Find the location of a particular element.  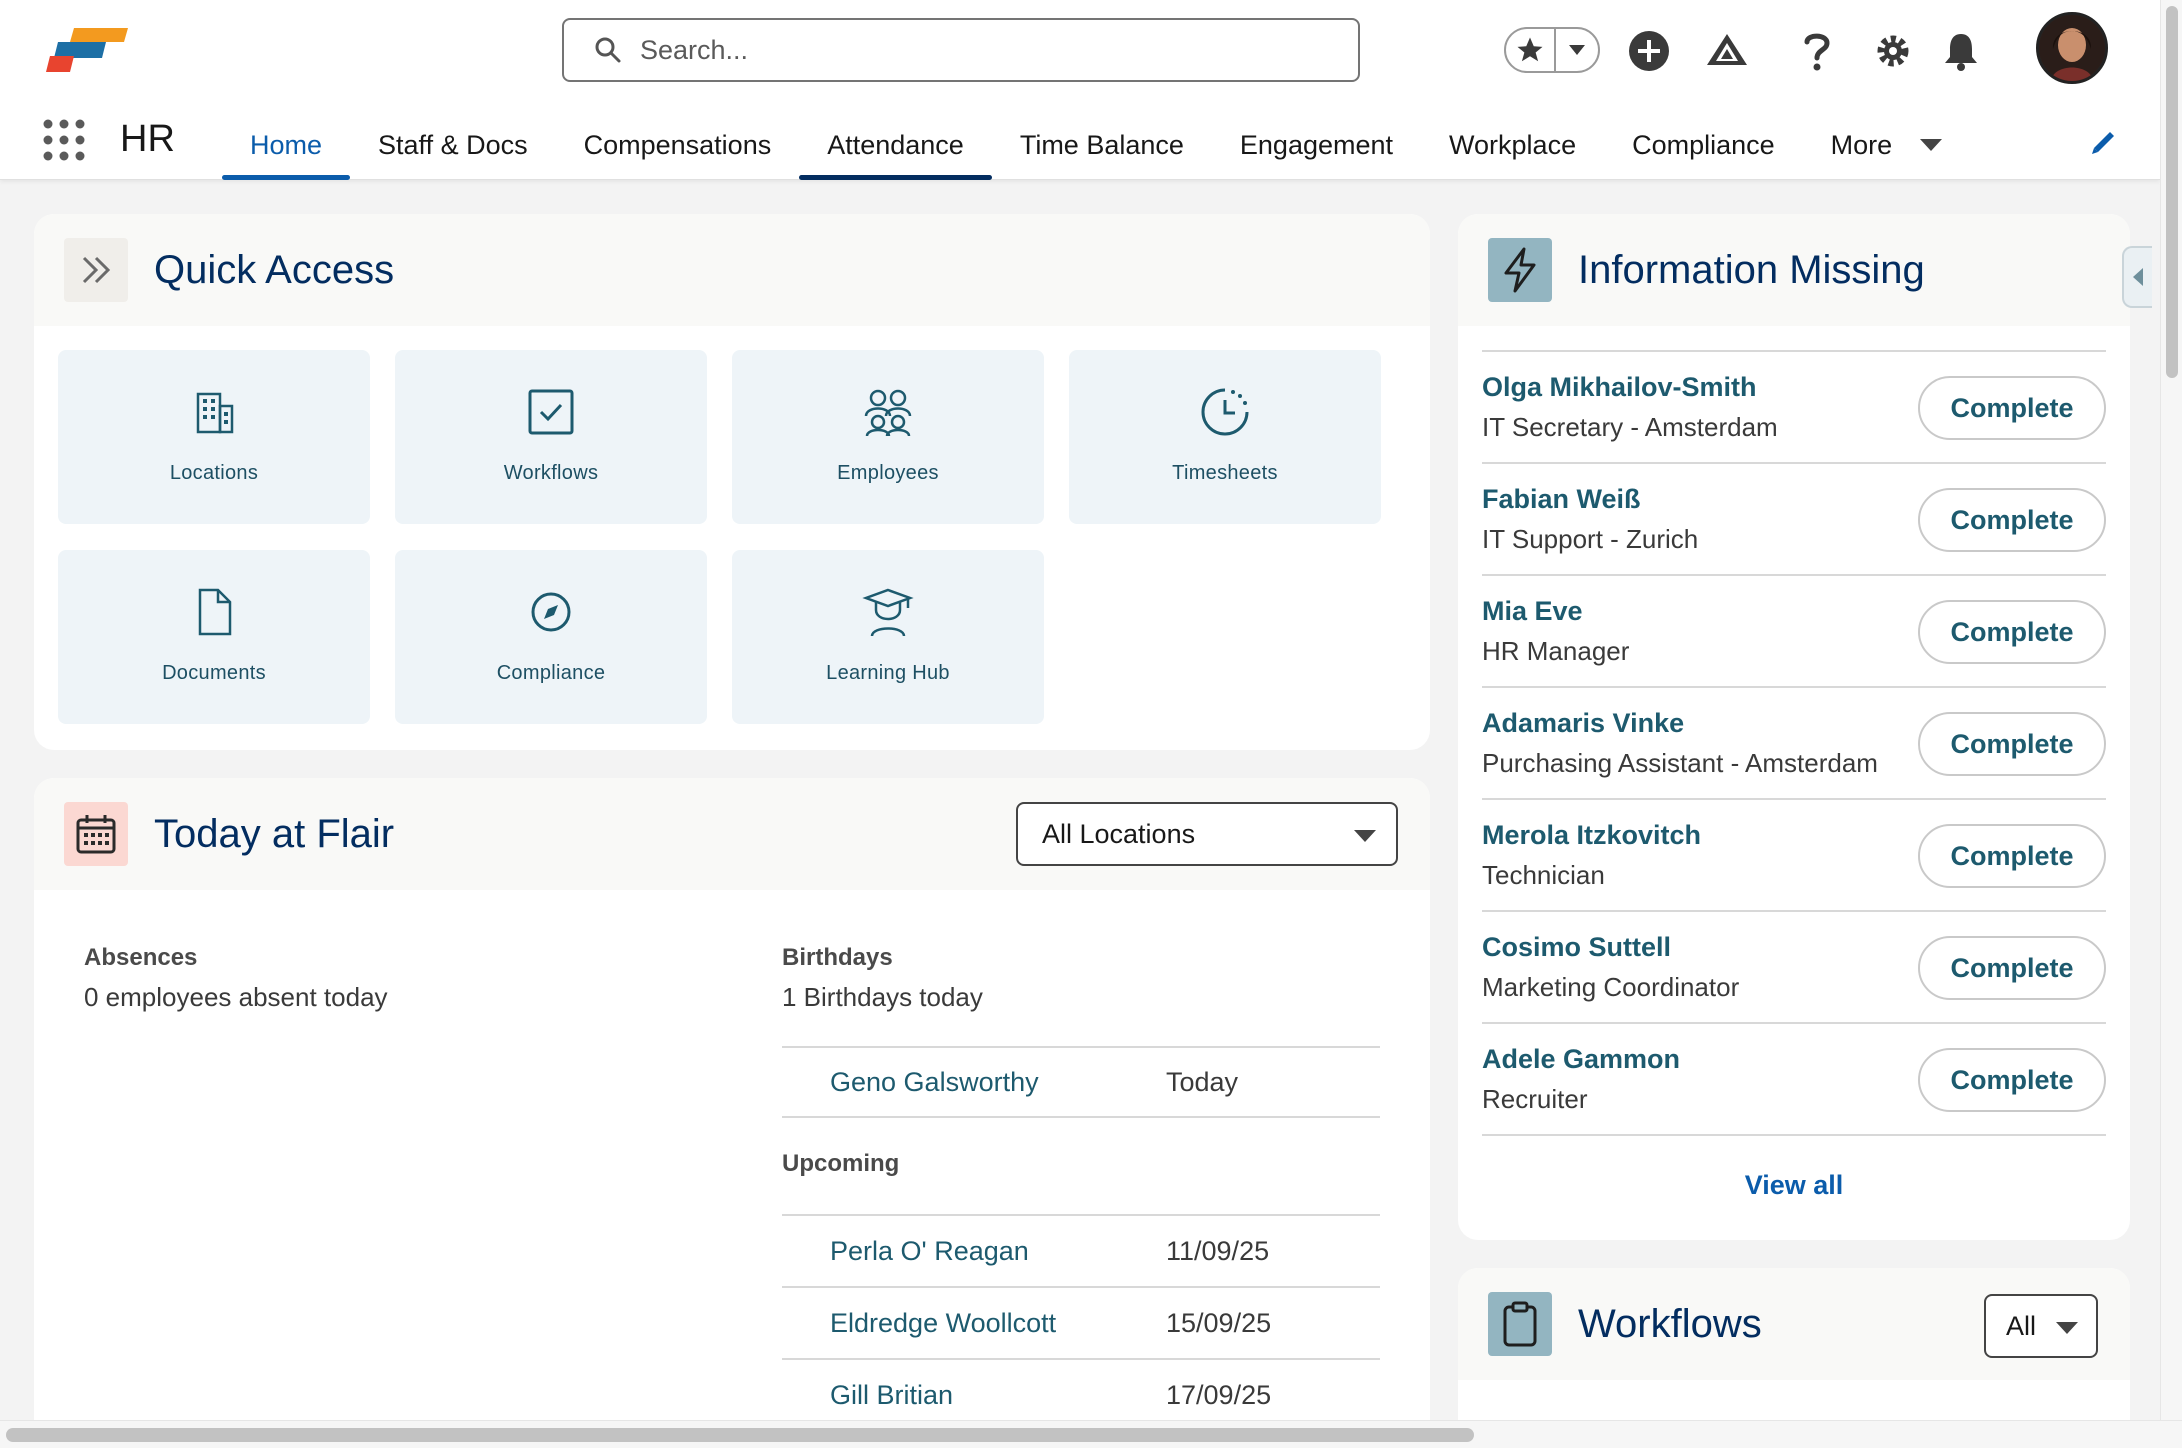

person-link: Olga Mikhailov-Smith is located at coordinates (1619, 387).